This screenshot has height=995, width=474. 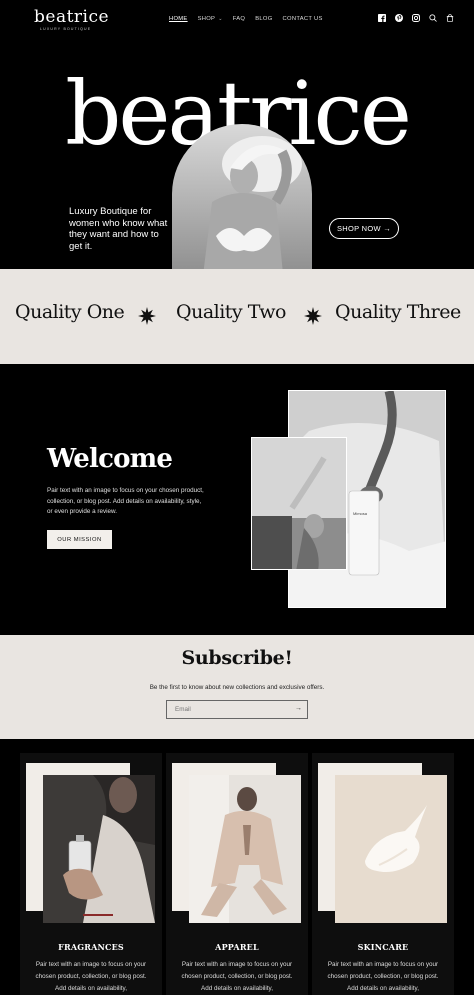 What do you see at coordinates (237, 658) in the screenshot?
I see `subscribe-title: Subscribe!` at bounding box center [237, 658].